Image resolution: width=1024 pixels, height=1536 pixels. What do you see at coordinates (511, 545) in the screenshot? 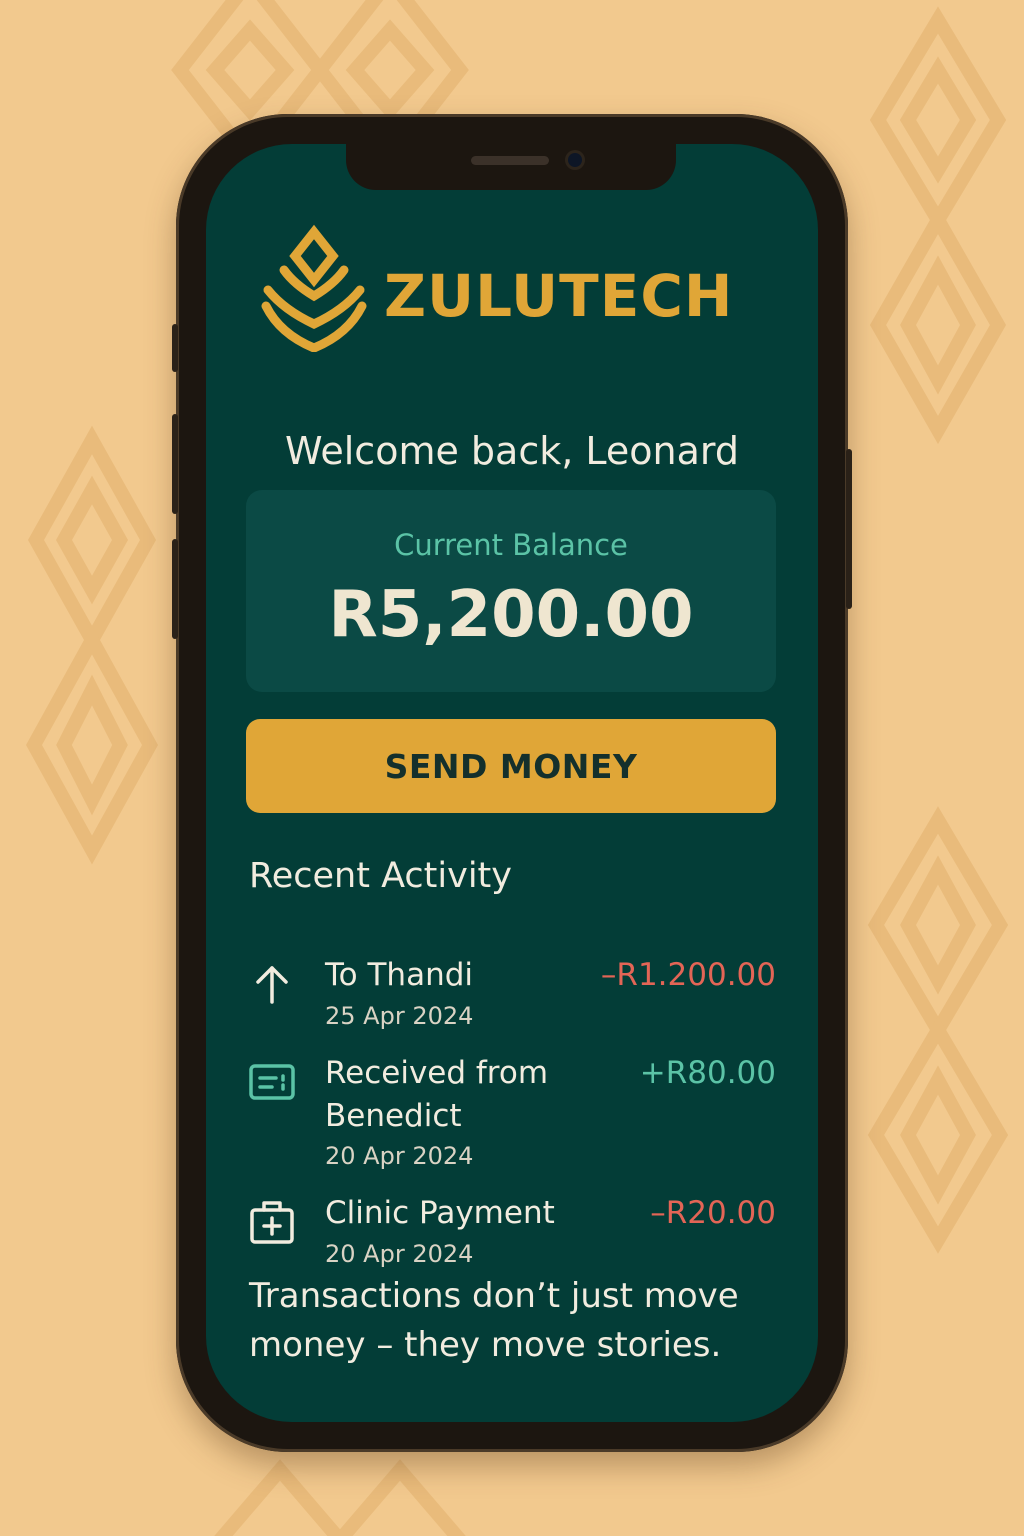
I see `balance-label: Current Balance` at bounding box center [511, 545].